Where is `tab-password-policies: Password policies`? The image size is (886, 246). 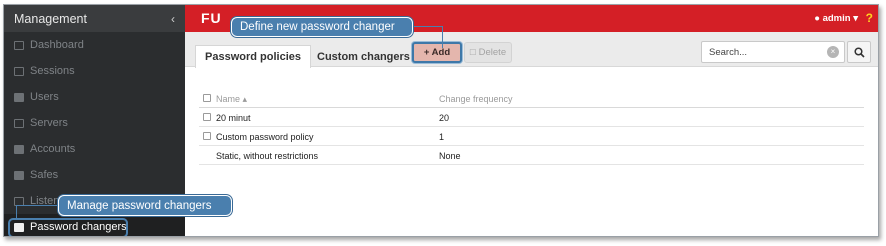
tab-password-policies: Password policies is located at coordinates (253, 56).